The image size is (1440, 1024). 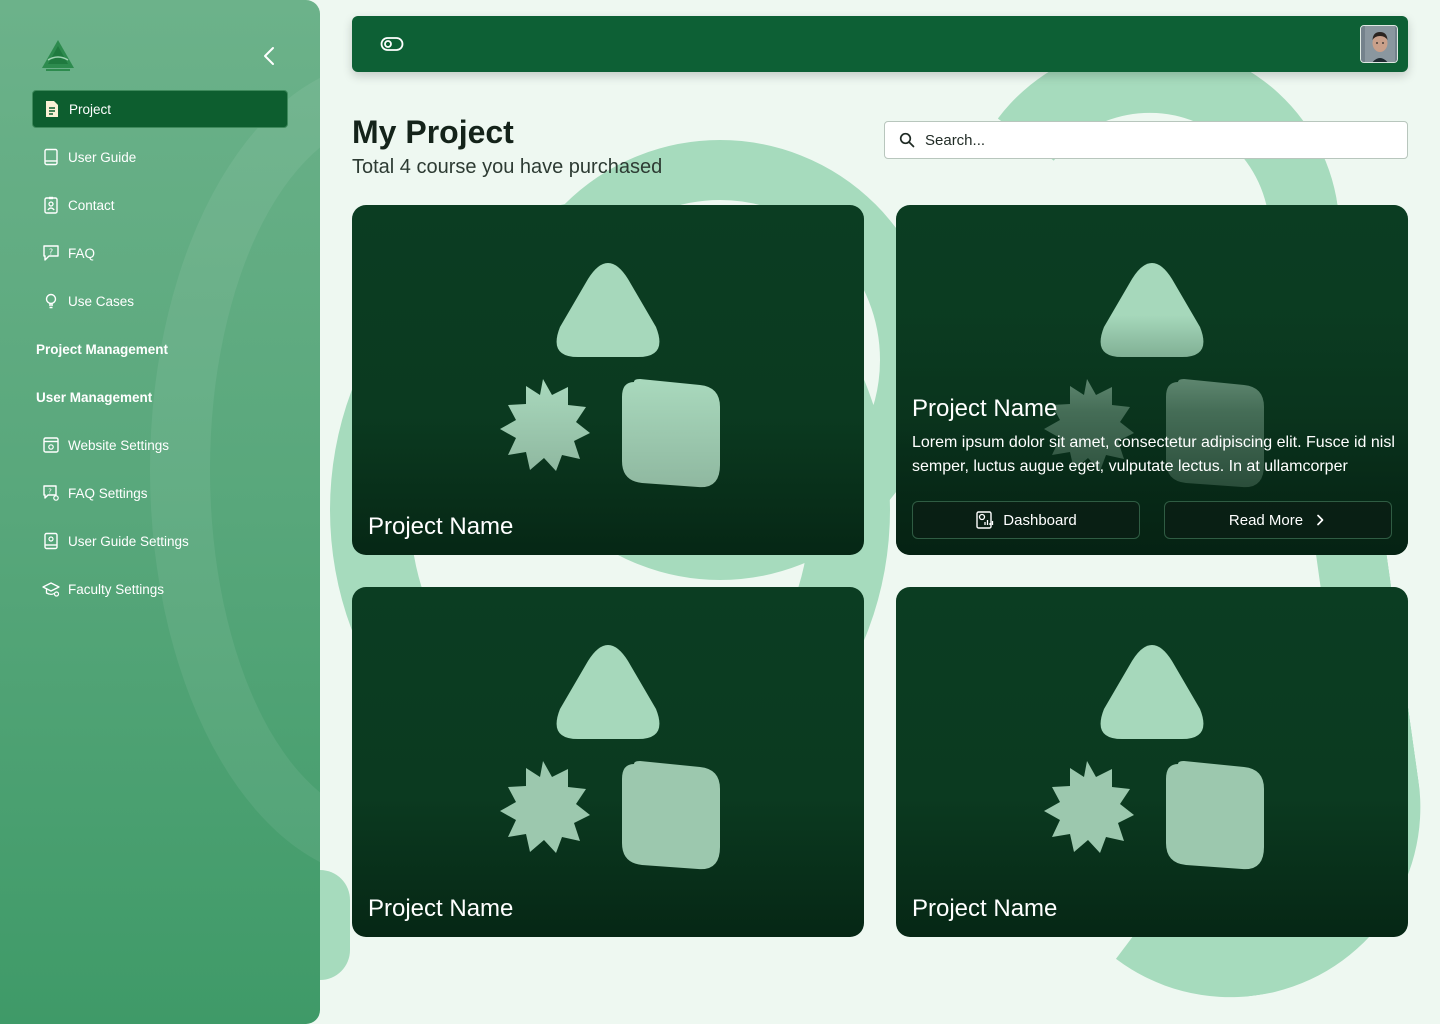 I want to click on sidebar-item-use-cases: Use Cases, so click(x=160, y=301).